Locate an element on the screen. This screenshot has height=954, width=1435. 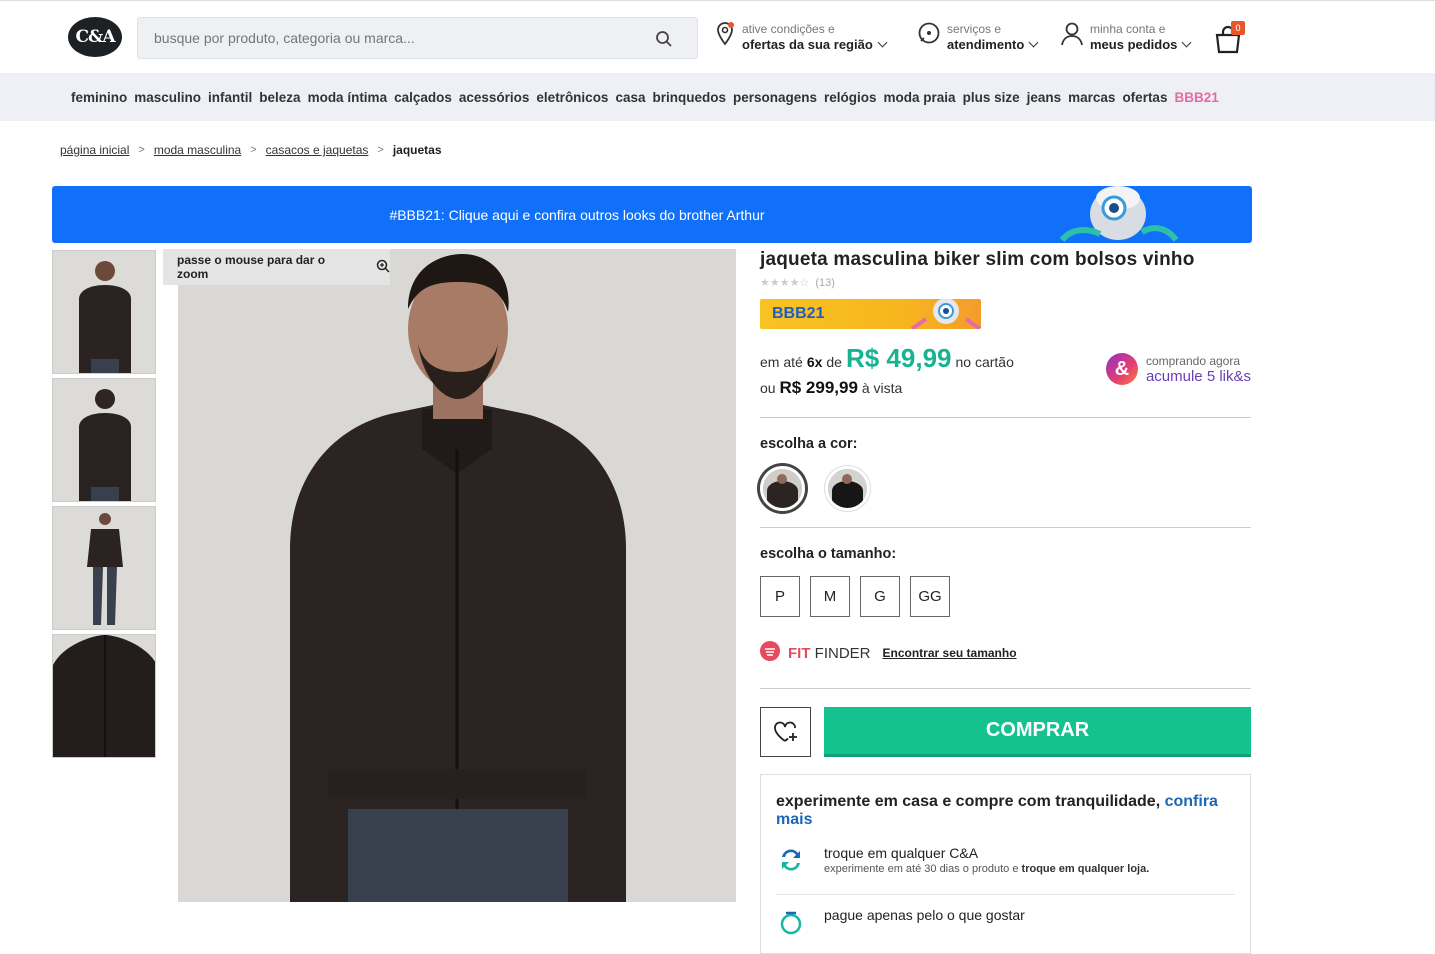
exchange-icon is located at coordinates (791, 862).